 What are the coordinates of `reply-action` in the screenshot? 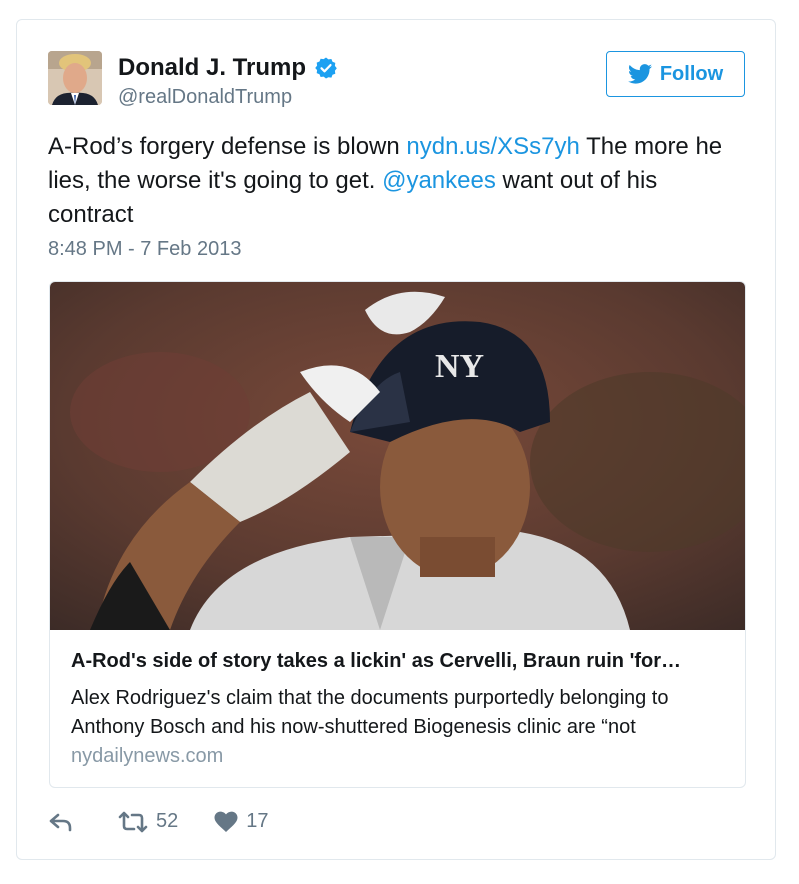 It's located at (65, 822).